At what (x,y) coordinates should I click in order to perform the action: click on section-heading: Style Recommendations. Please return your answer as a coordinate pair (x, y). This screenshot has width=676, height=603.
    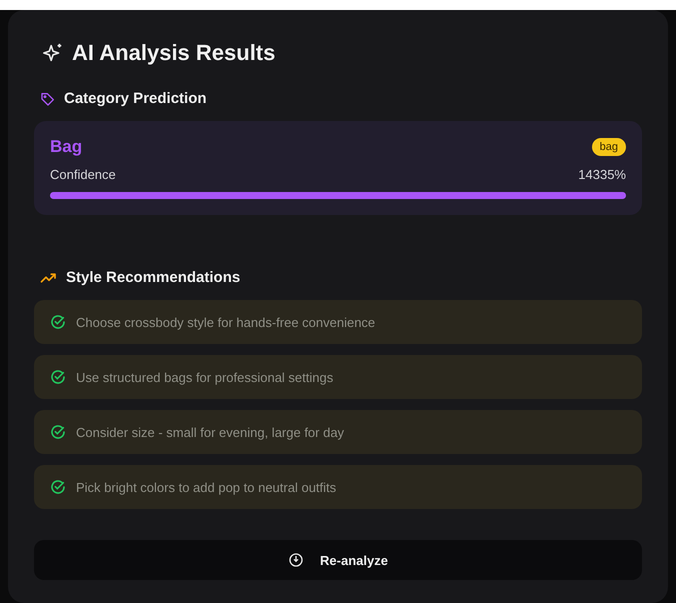
    Looking at the image, I should click on (153, 277).